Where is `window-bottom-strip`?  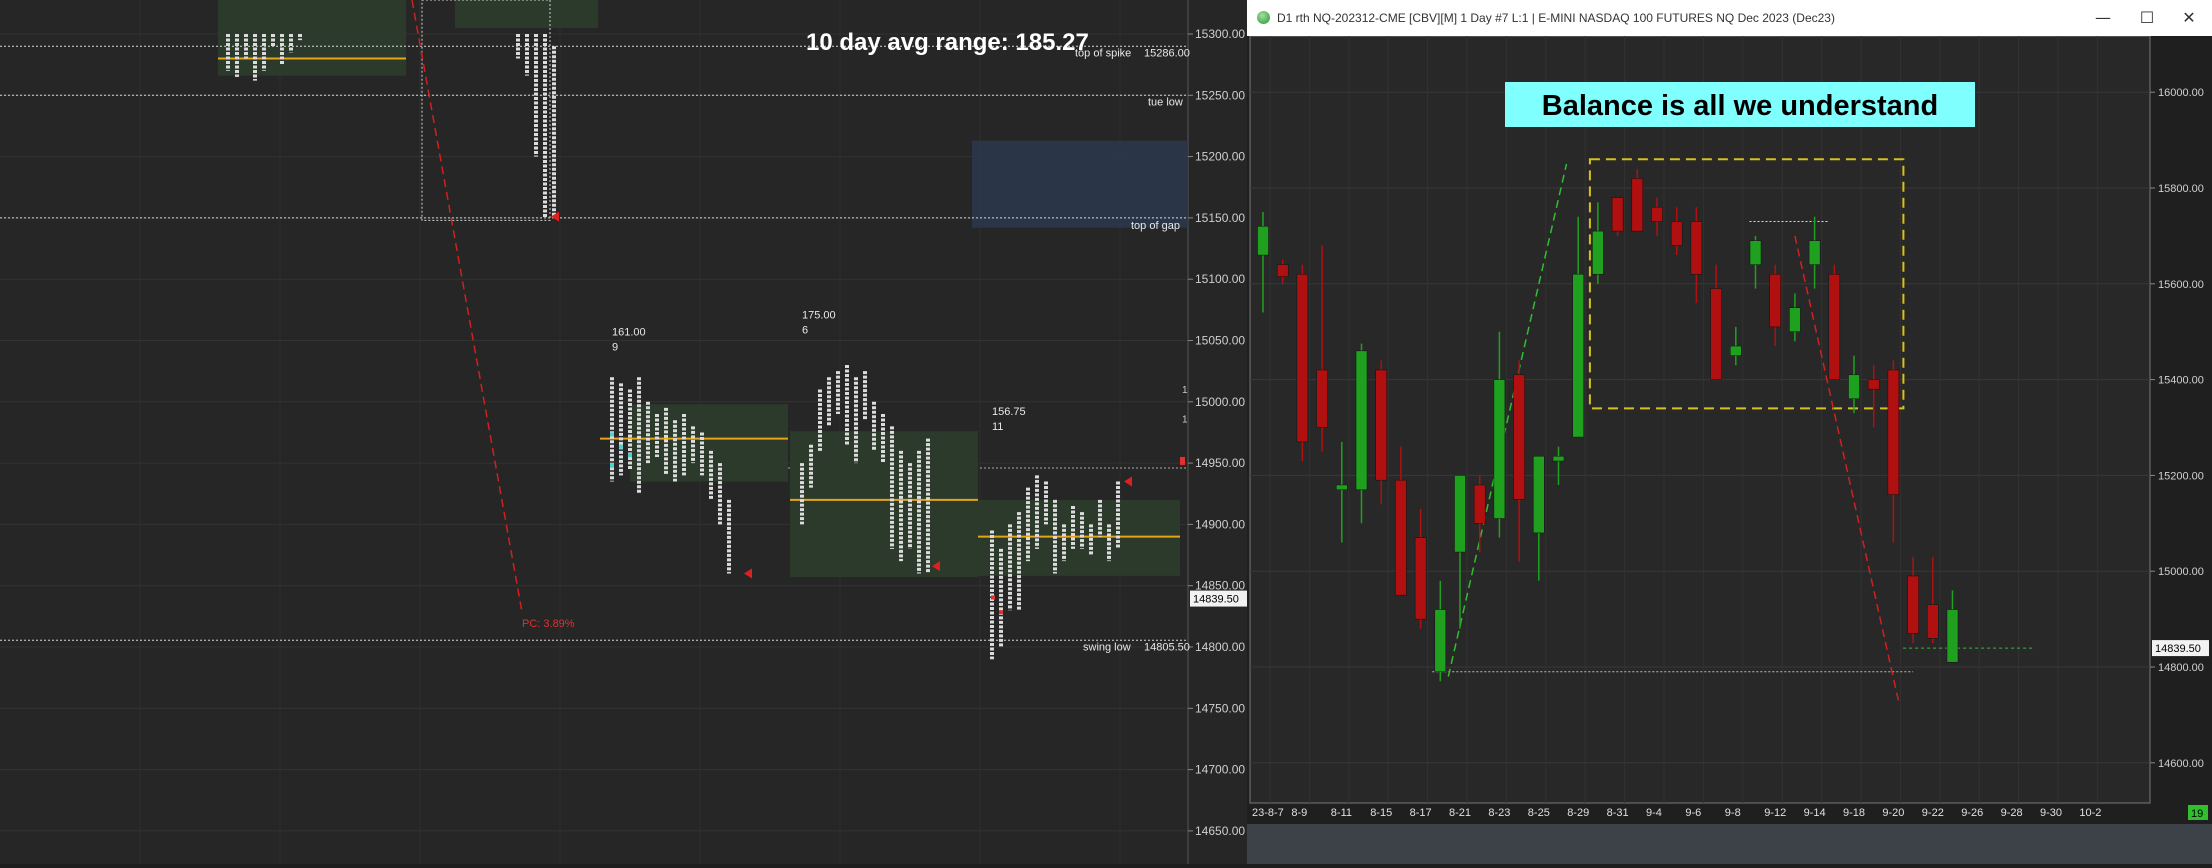 window-bottom-strip is located at coordinates (1729, 844).